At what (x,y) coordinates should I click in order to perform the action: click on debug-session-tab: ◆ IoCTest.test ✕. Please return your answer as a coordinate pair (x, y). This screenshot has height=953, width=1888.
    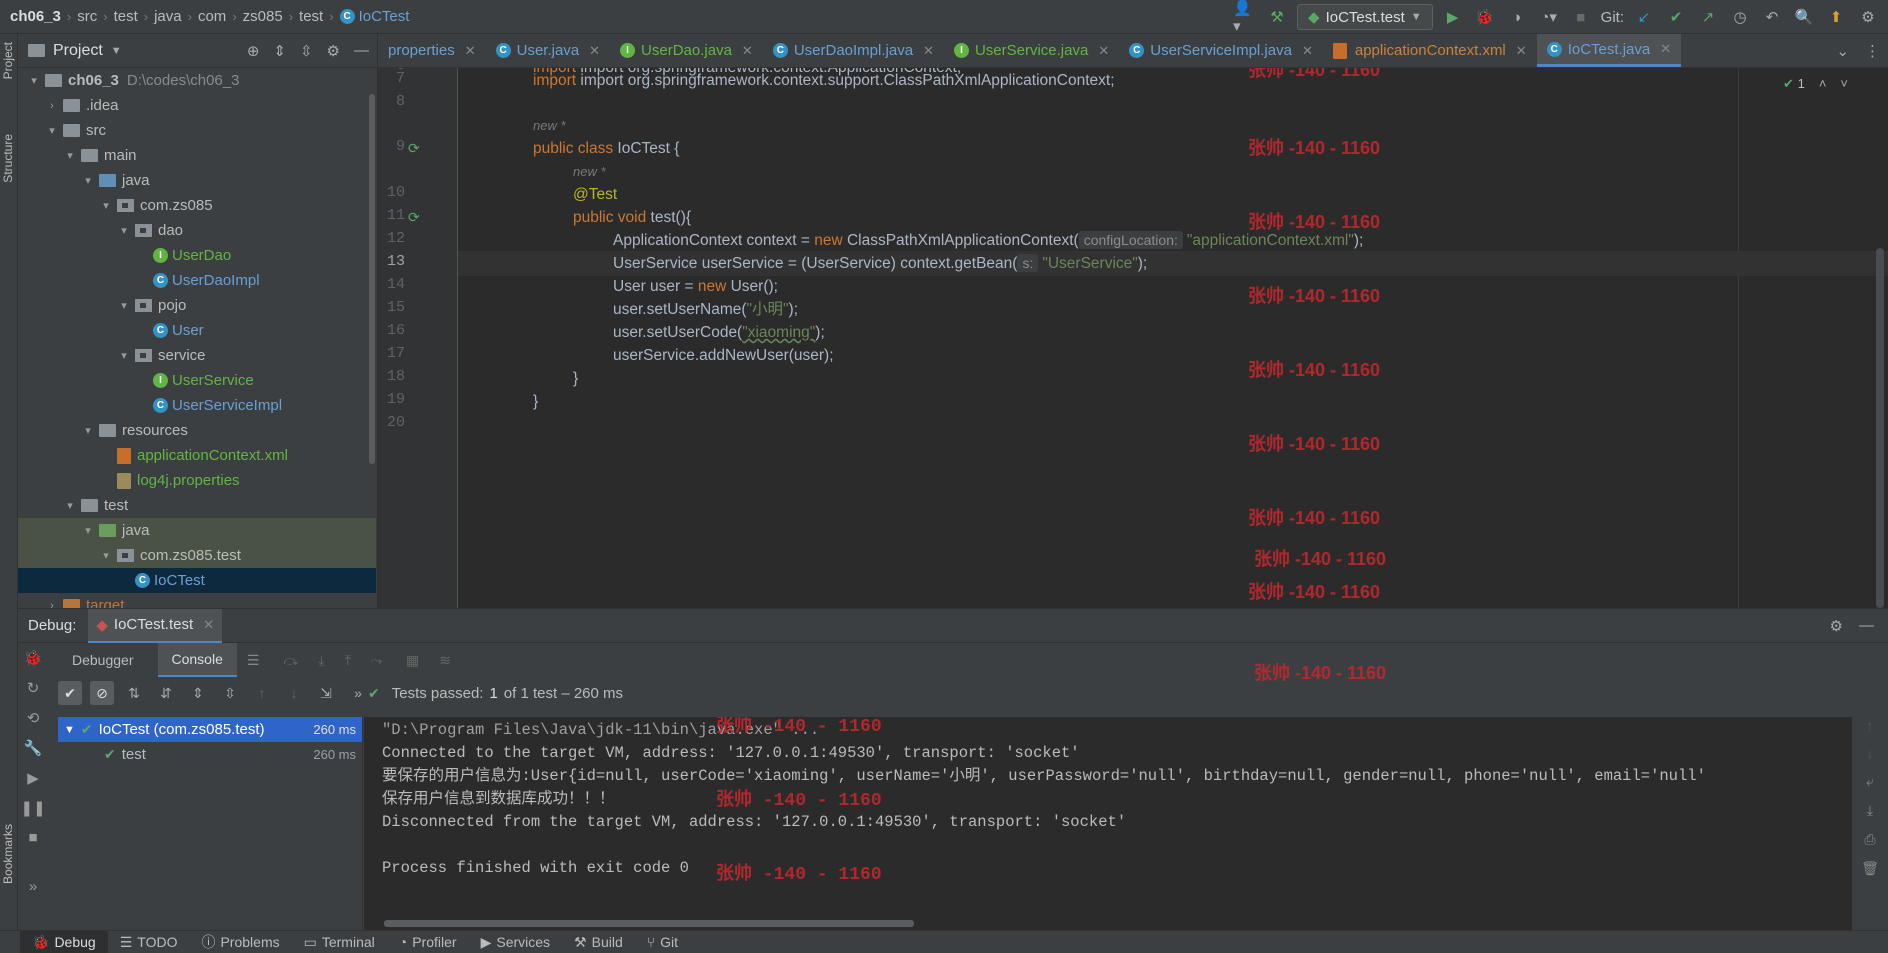
    Looking at the image, I should click on (155, 625).